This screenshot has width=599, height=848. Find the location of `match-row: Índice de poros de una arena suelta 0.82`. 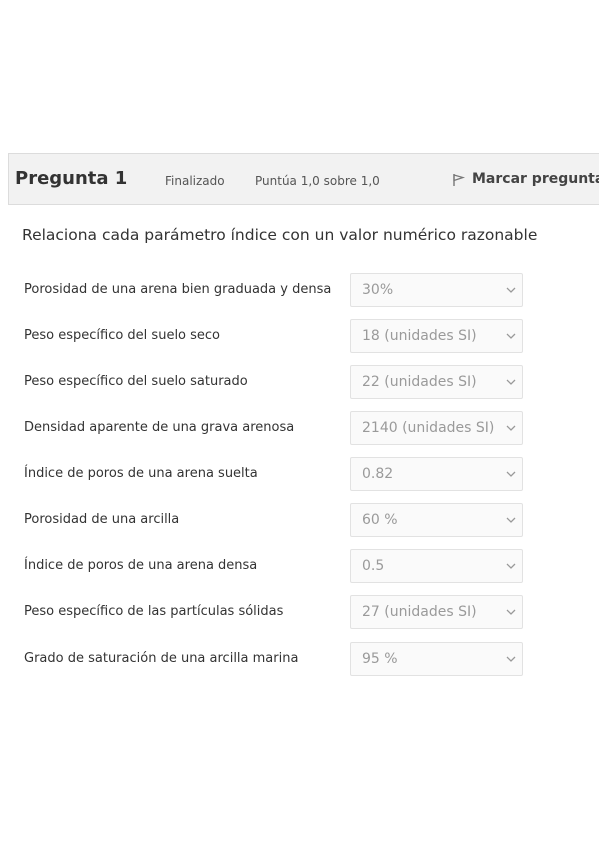

match-row: Índice de poros de una arena suelta 0.82 is located at coordinates (299, 474).